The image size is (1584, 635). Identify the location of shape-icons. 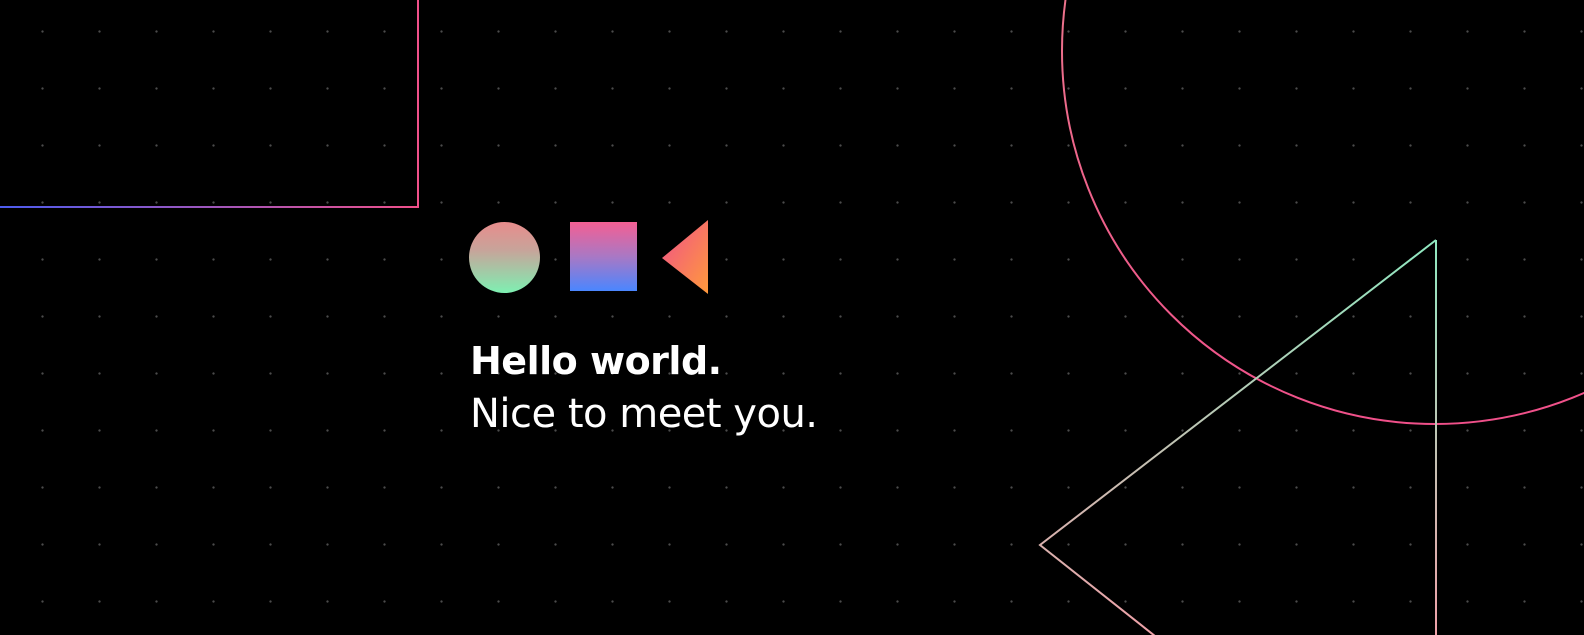
(591, 256).